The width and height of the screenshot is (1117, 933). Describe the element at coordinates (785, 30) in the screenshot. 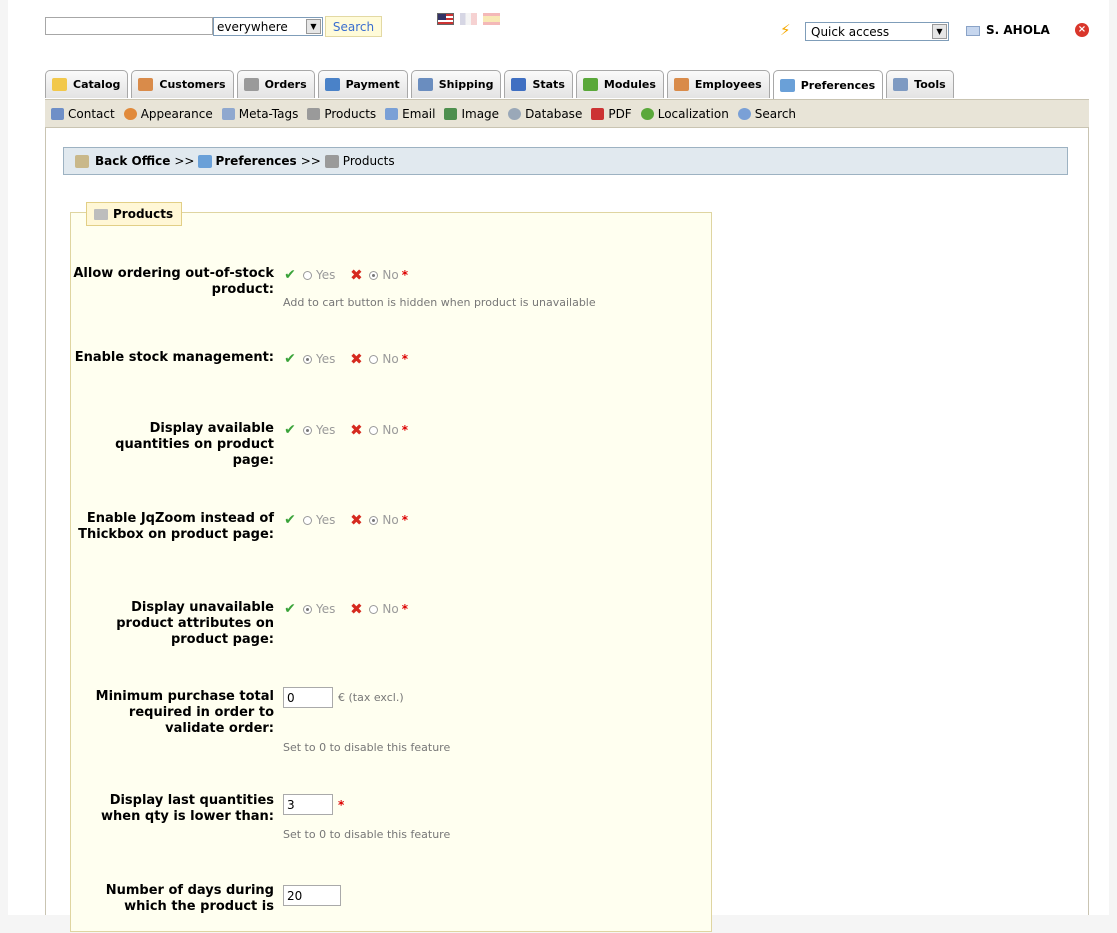

I see `lightning-bolt-icon: ⚡` at that location.